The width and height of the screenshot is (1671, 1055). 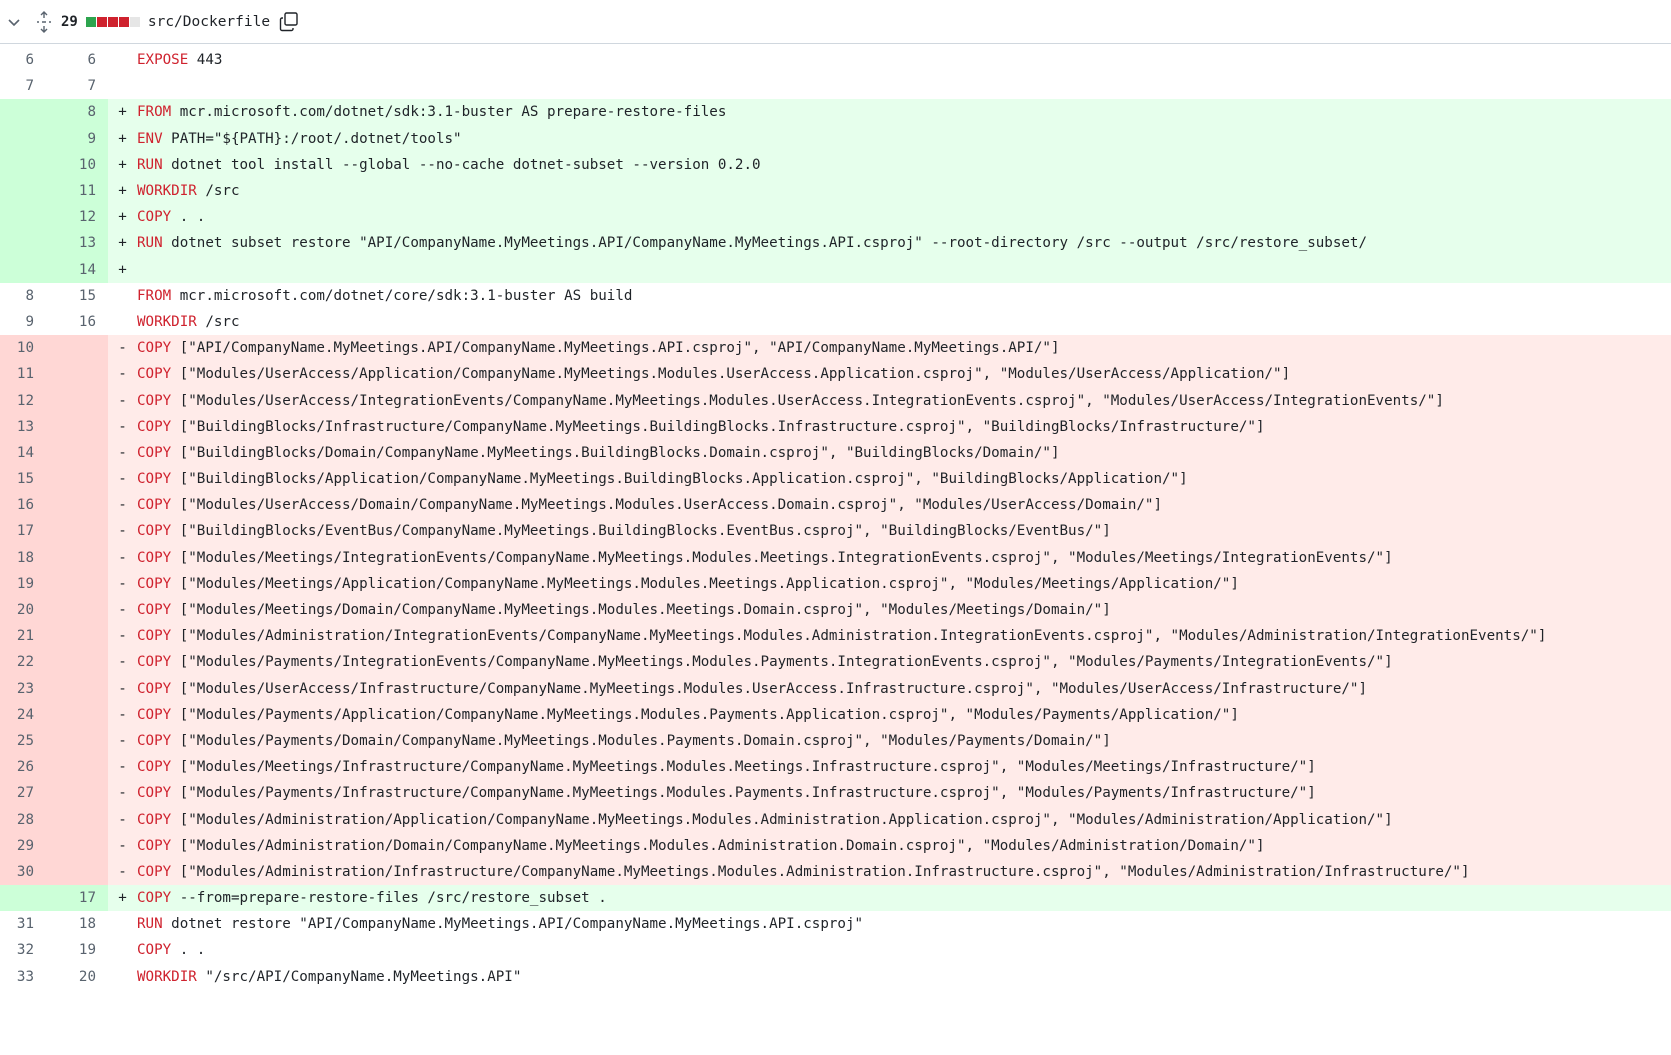 What do you see at coordinates (27, 558) in the screenshot?
I see `old-line-number: 18` at bounding box center [27, 558].